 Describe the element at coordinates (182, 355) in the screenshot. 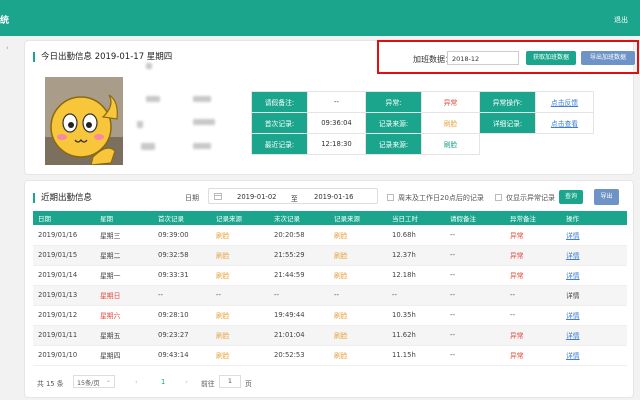

I see `first-record-cell: 09:43:14` at that location.